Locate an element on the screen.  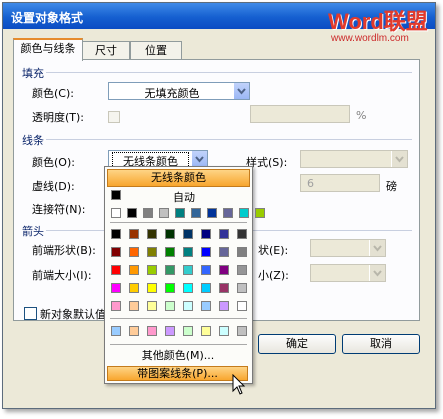
auto-color-label: 自动 is located at coordinates (184, 197).